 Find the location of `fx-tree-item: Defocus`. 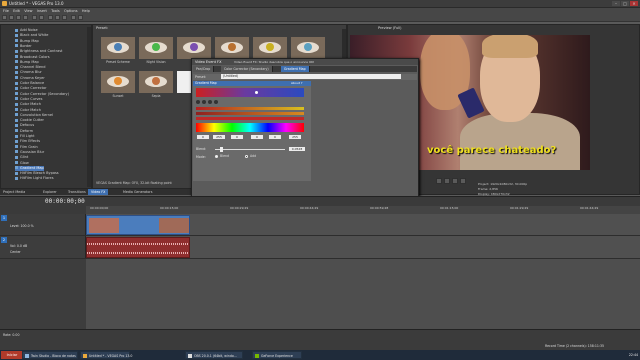

fx-tree-item: Defocus is located at coordinates (24, 125).